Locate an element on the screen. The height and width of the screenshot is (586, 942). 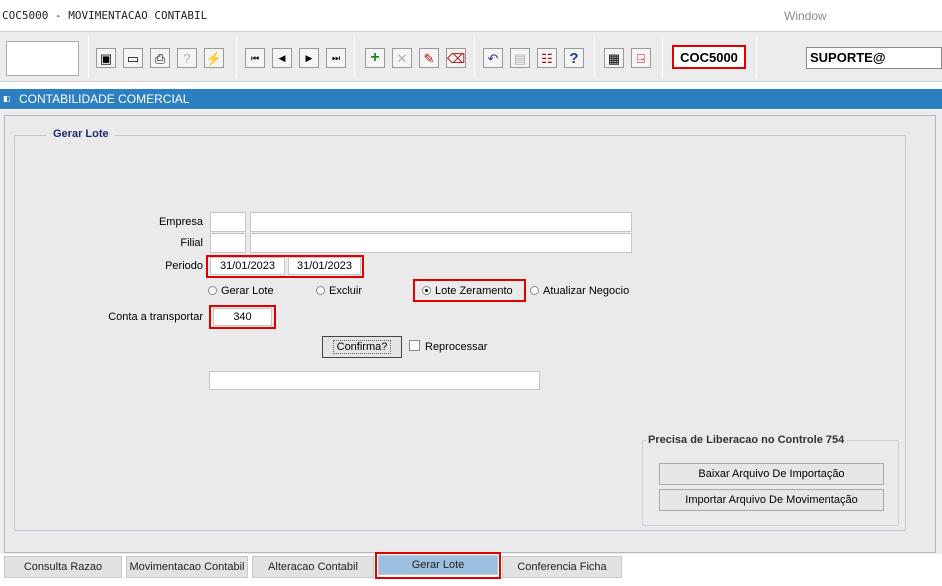
last-record-button: ⏭ is located at coordinates (336, 58).